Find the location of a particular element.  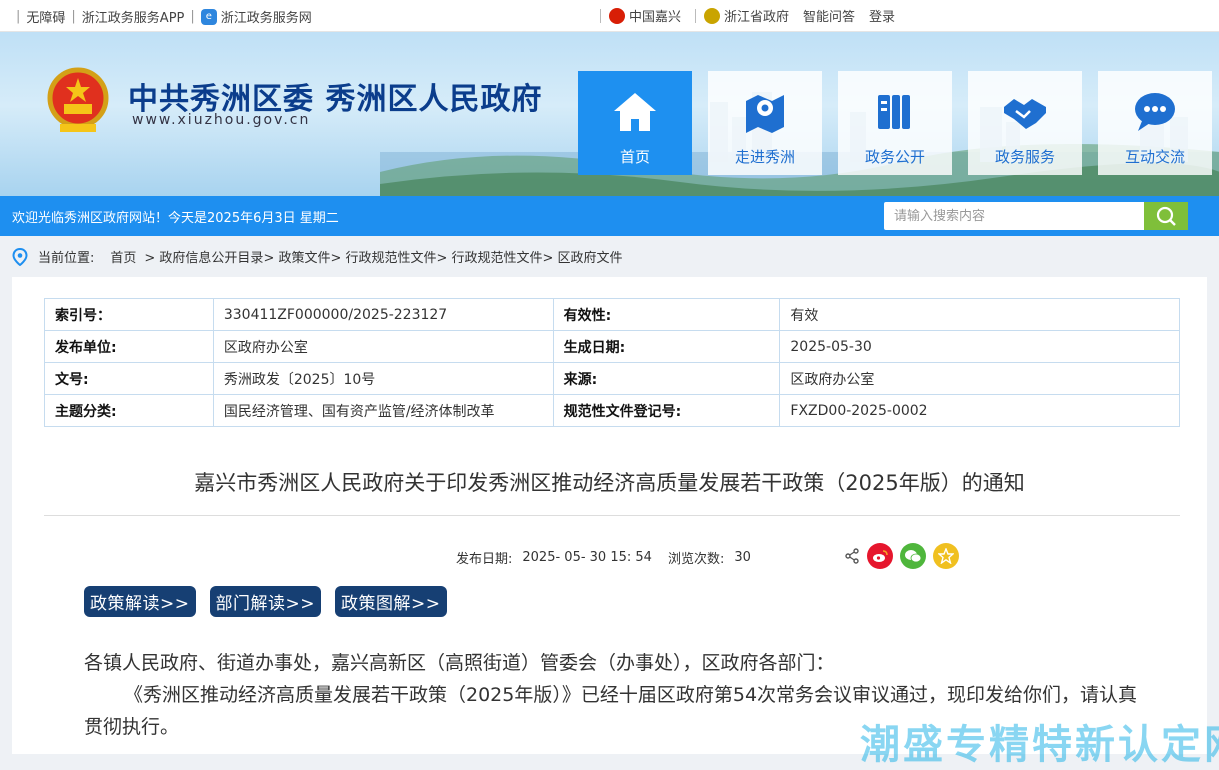

meta-key: 生成日期: is located at coordinates (666, 346).